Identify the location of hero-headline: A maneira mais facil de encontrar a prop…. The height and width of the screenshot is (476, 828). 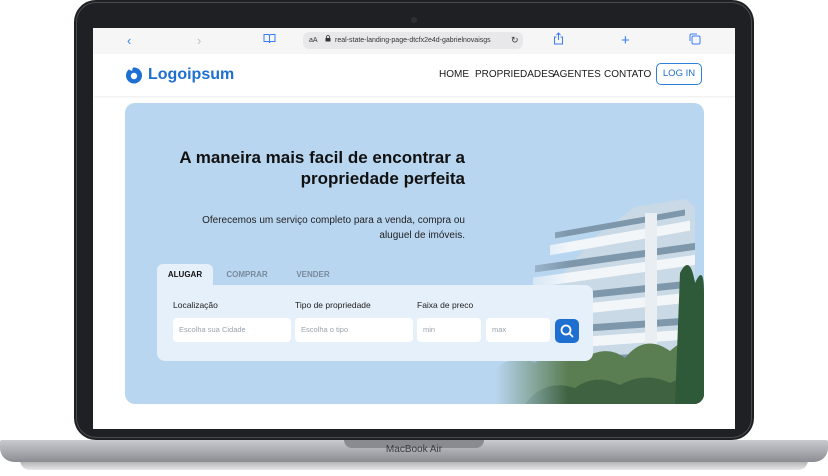
(295, 168).